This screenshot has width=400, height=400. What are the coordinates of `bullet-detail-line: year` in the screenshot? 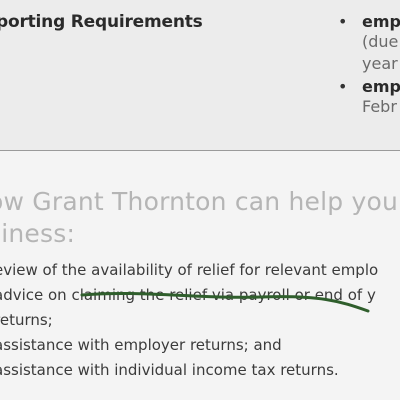 It's located at (380, 63).